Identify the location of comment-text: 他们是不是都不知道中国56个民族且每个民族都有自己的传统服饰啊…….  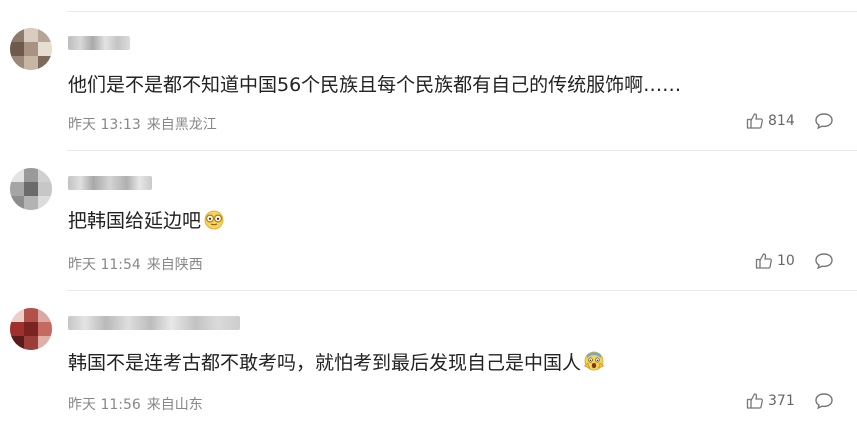
(375, 85).